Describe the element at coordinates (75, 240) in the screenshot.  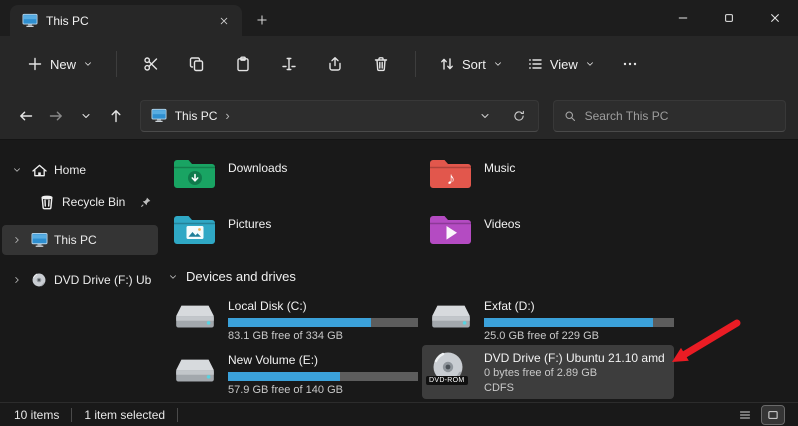
I see `sidebar-item-label: This PC` at that location.